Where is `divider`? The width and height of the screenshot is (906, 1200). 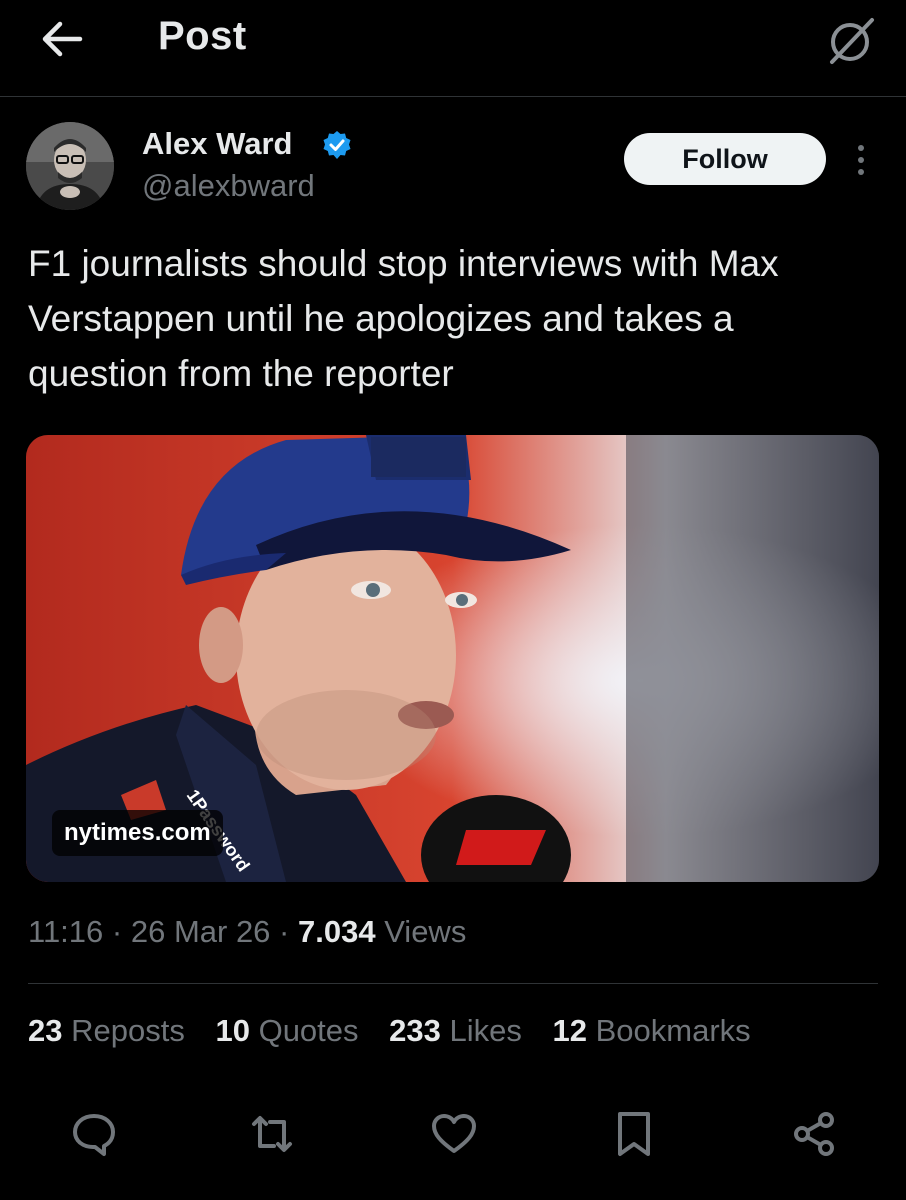
divider is located at coordinates (453, 983).